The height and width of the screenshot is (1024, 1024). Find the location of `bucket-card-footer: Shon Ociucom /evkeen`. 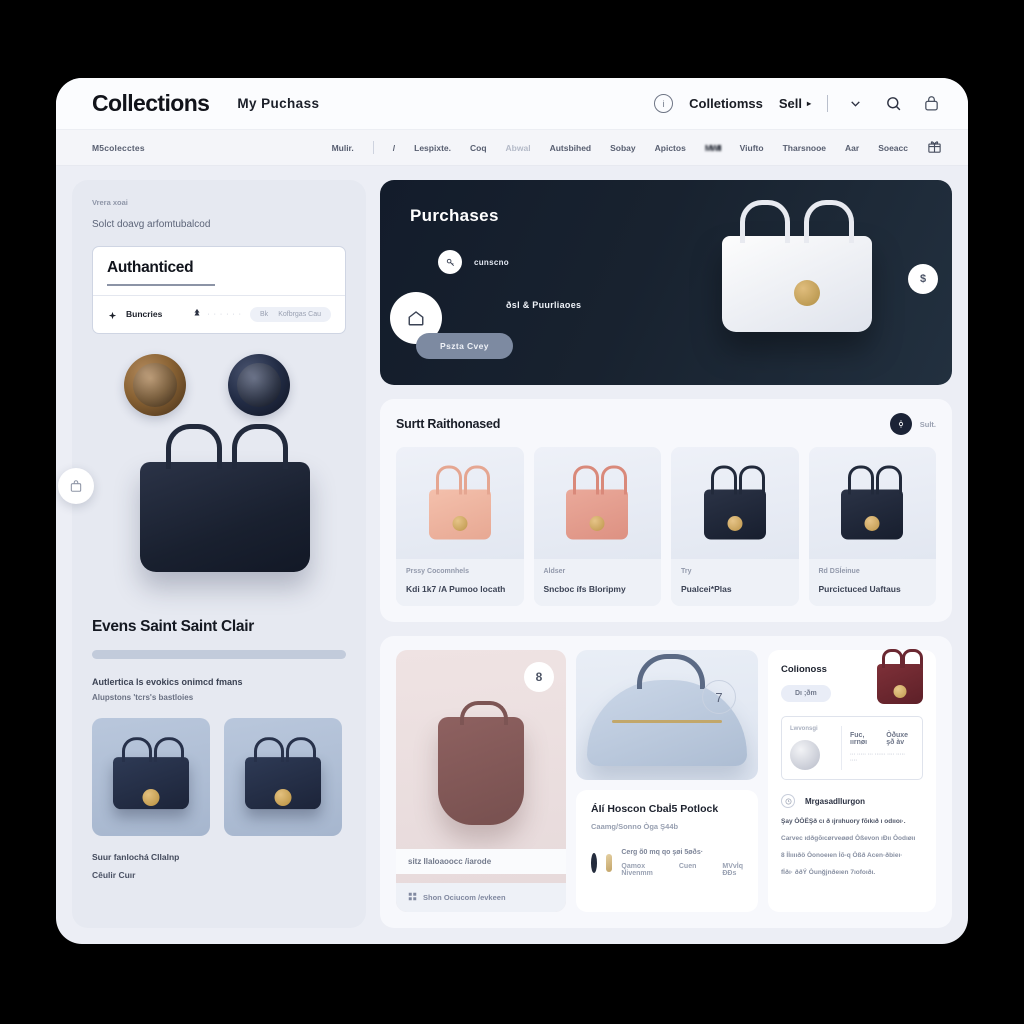

bucket-card-footer: Shon Ociucom /evkeen is located at coordinates (481, 897).